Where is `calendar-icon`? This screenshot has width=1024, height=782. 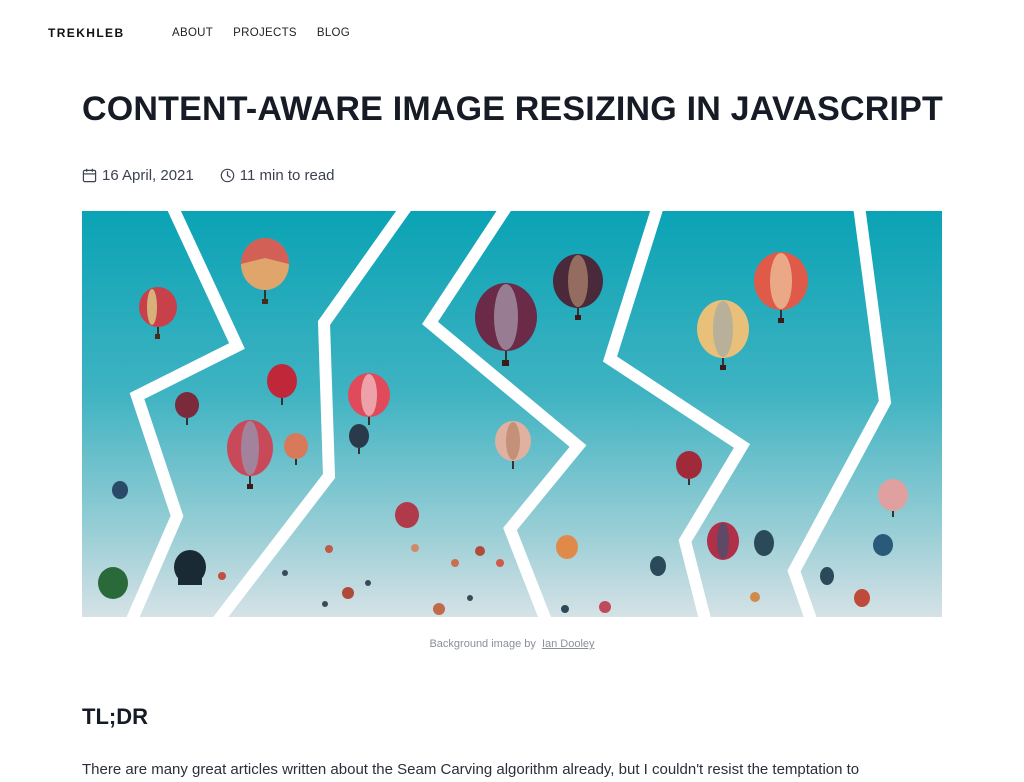
calendar-icon is located at coordinates (89, 175).